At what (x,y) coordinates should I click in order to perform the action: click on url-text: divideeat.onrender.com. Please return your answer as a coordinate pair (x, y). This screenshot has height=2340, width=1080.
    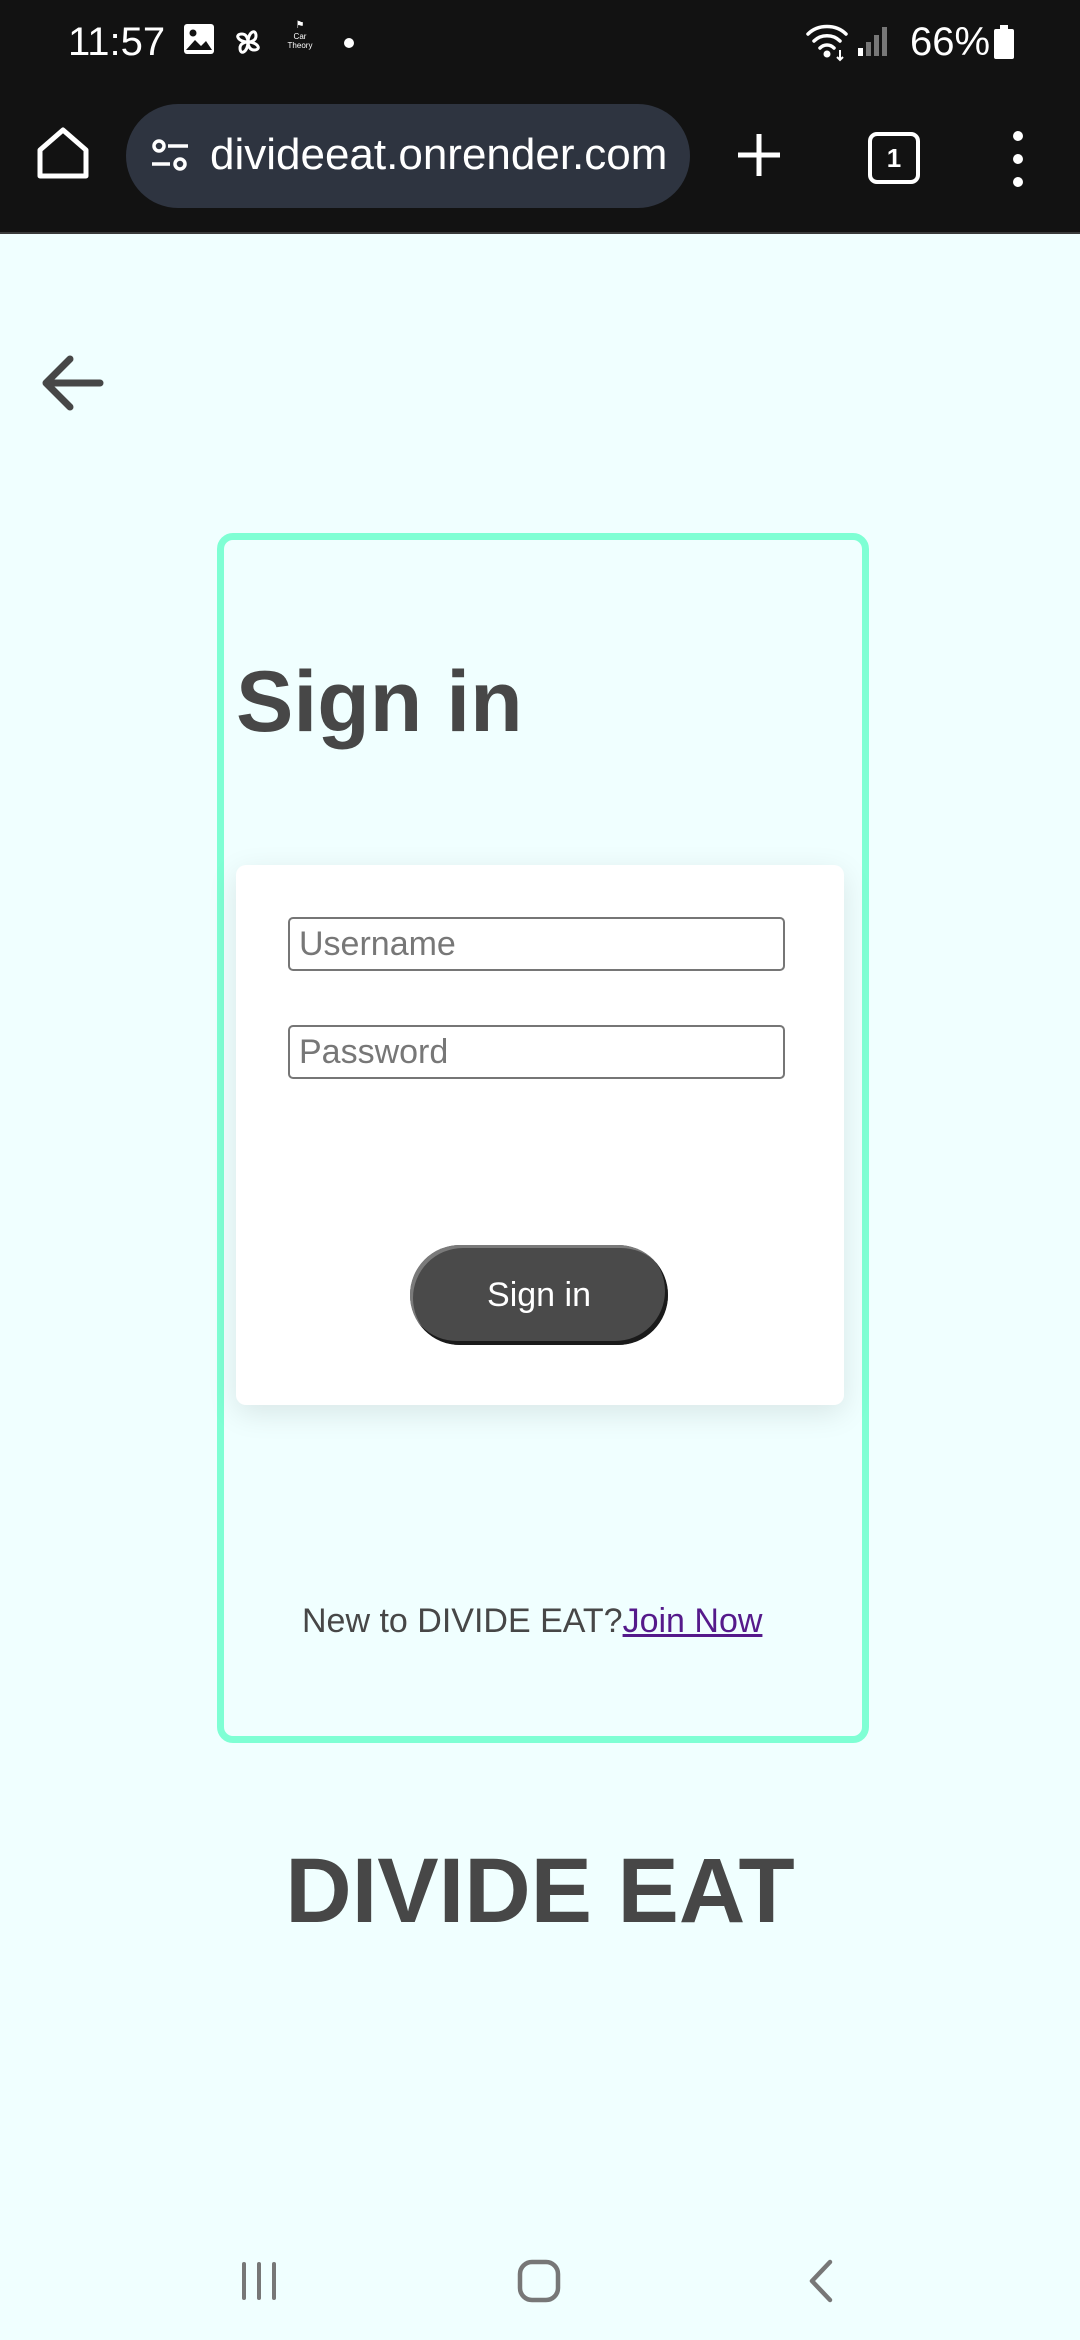
    Looking at the image, I should click on (438, 155).